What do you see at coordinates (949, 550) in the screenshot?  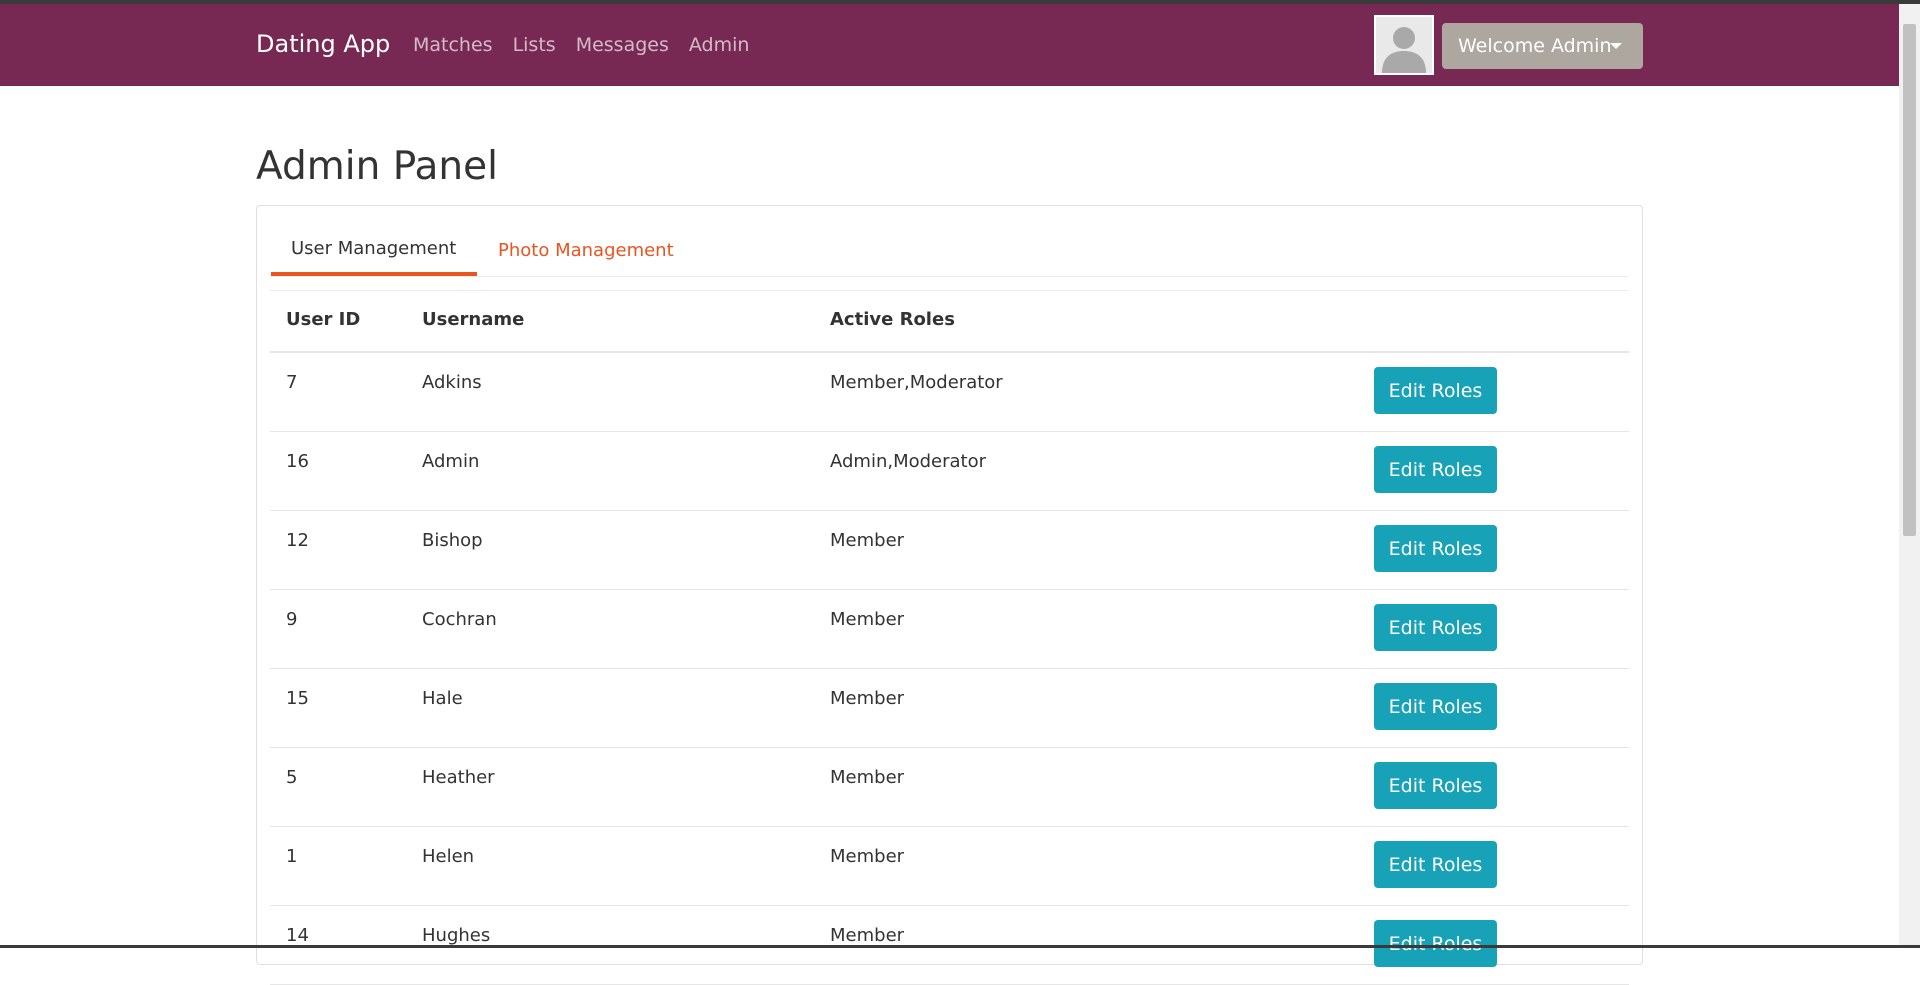 I see `table-row: 12 Bishop Member Edit Roles` at bounding box center [949, 550].